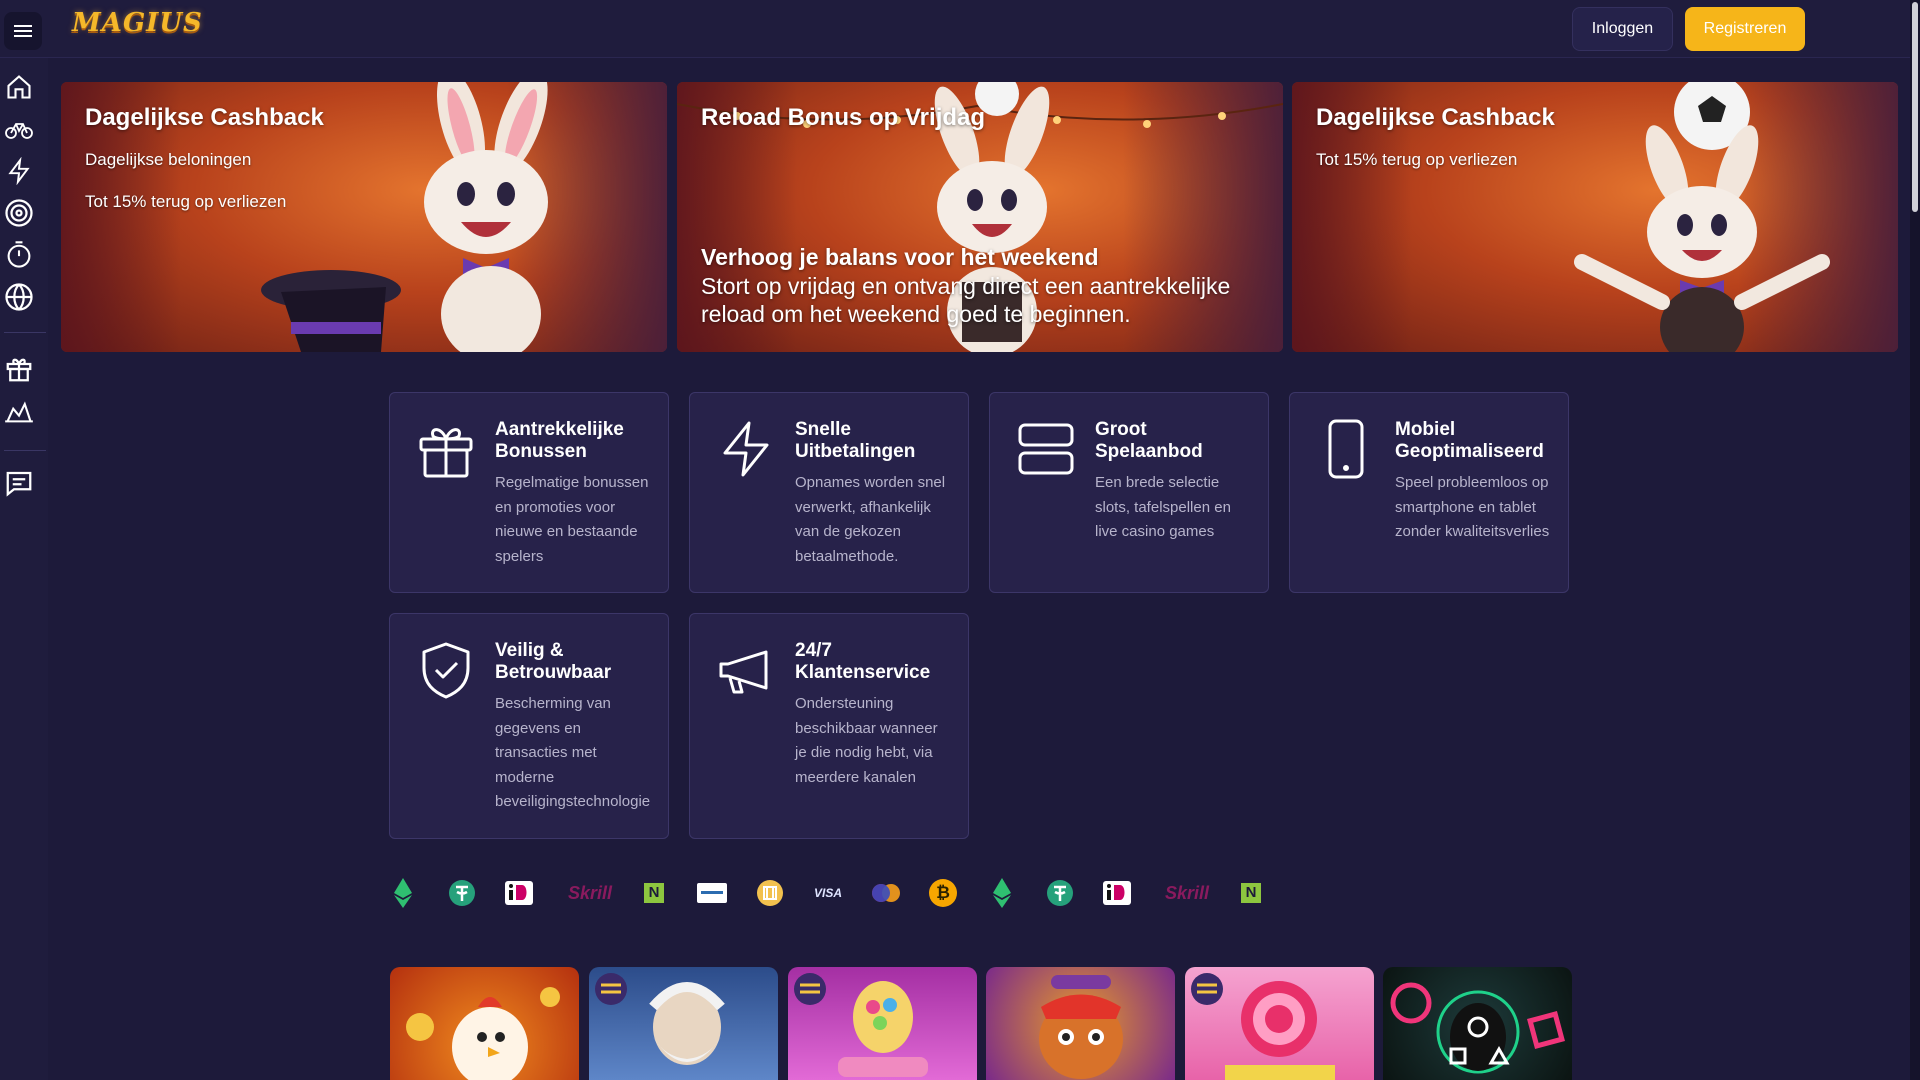 This screenshot has width=1920, height=1080. What do you see at coordinates (559, 440) in the screenshot?
I see `feature-title: Aantrekkelijke Bonussen` at bounding box center [559, 440].